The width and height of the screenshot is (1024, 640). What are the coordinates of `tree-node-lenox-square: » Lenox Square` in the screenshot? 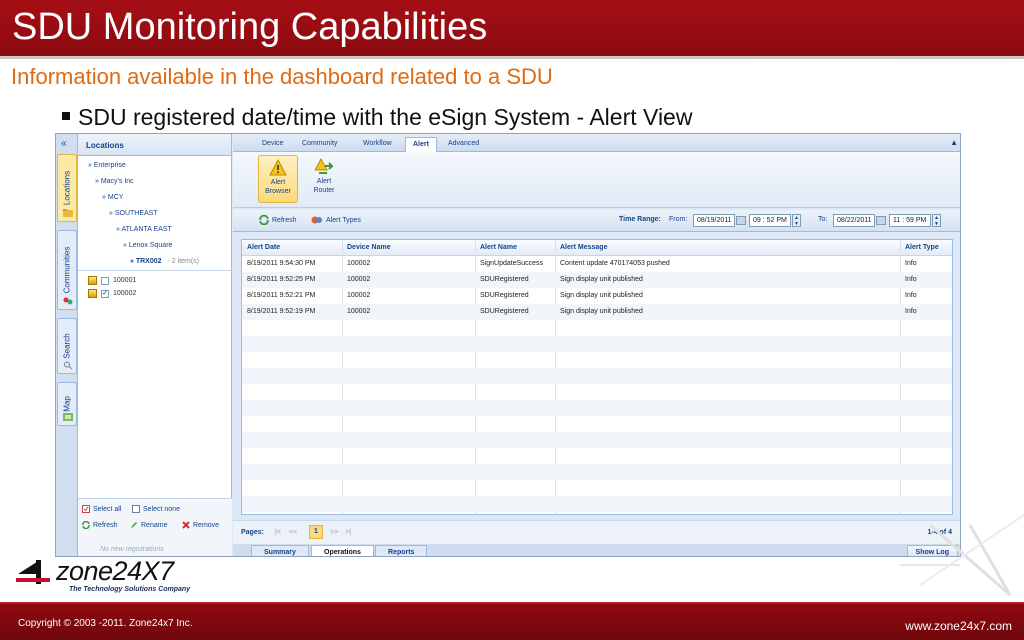 It's located at (147, 245).